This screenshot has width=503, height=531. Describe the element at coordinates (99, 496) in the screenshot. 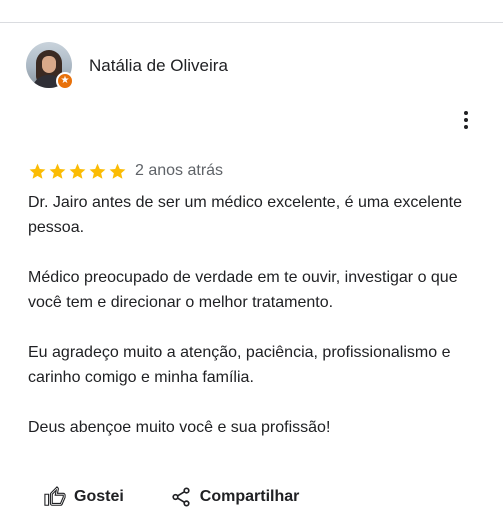

I see `like-label: Gostei` at that location.